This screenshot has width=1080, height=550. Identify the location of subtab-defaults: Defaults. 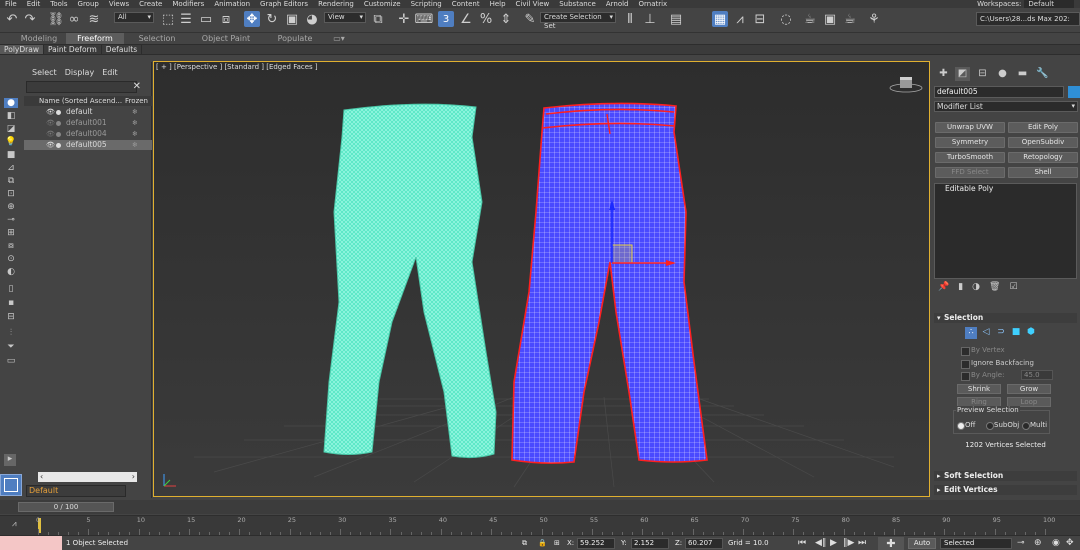
(122, 49).